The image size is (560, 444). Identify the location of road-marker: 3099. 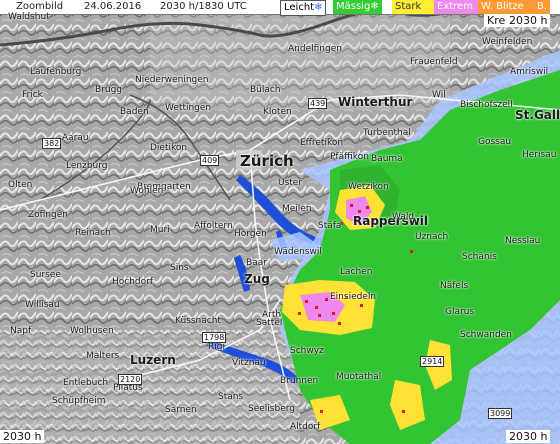
(500, 413).